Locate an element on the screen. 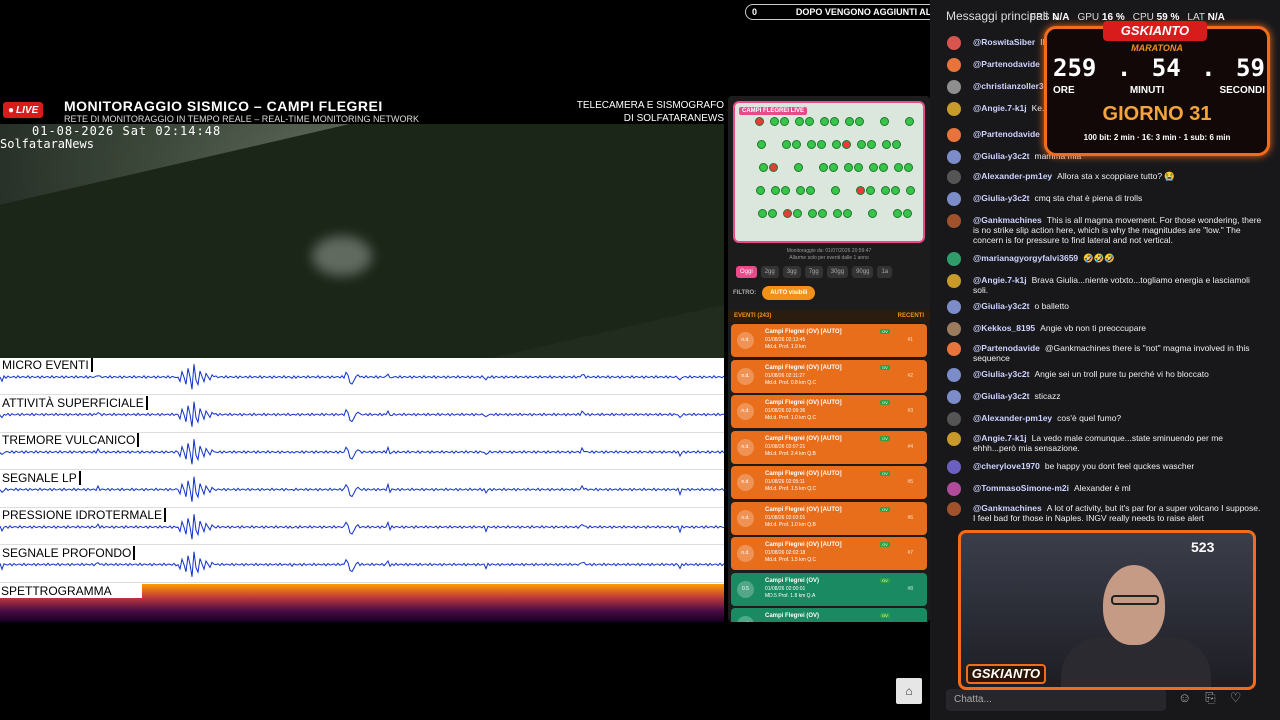 This screenshot has height=720, width=1280. period-button: Oggi is located at coordinates (746, 272).